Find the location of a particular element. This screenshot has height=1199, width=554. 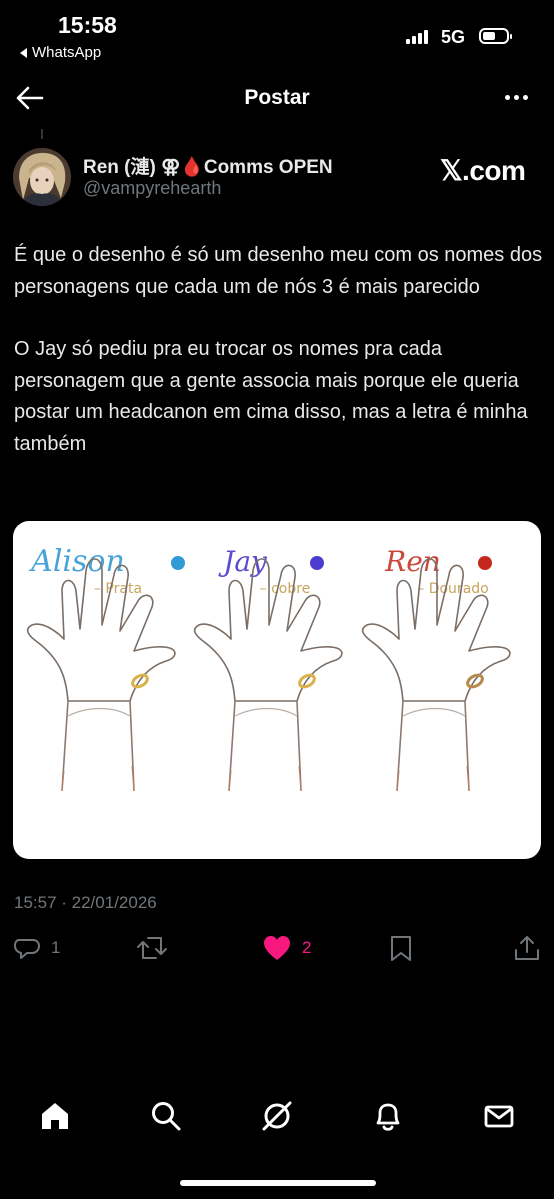

repost-icon is located at coordinates (152, 948).